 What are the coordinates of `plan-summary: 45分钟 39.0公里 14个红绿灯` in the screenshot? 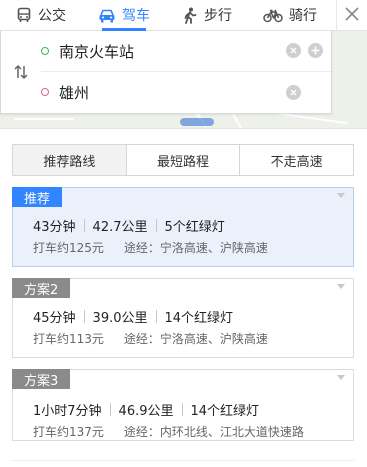 It's located at (133, 316).